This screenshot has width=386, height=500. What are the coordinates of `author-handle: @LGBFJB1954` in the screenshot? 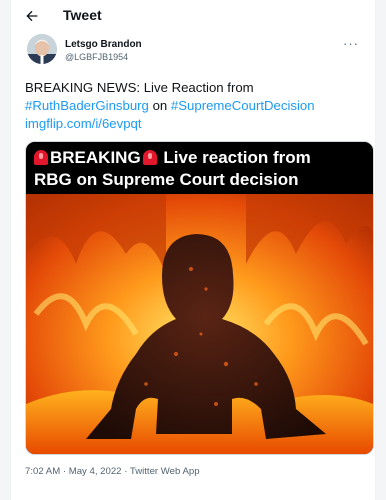 It's located at (96, 57).